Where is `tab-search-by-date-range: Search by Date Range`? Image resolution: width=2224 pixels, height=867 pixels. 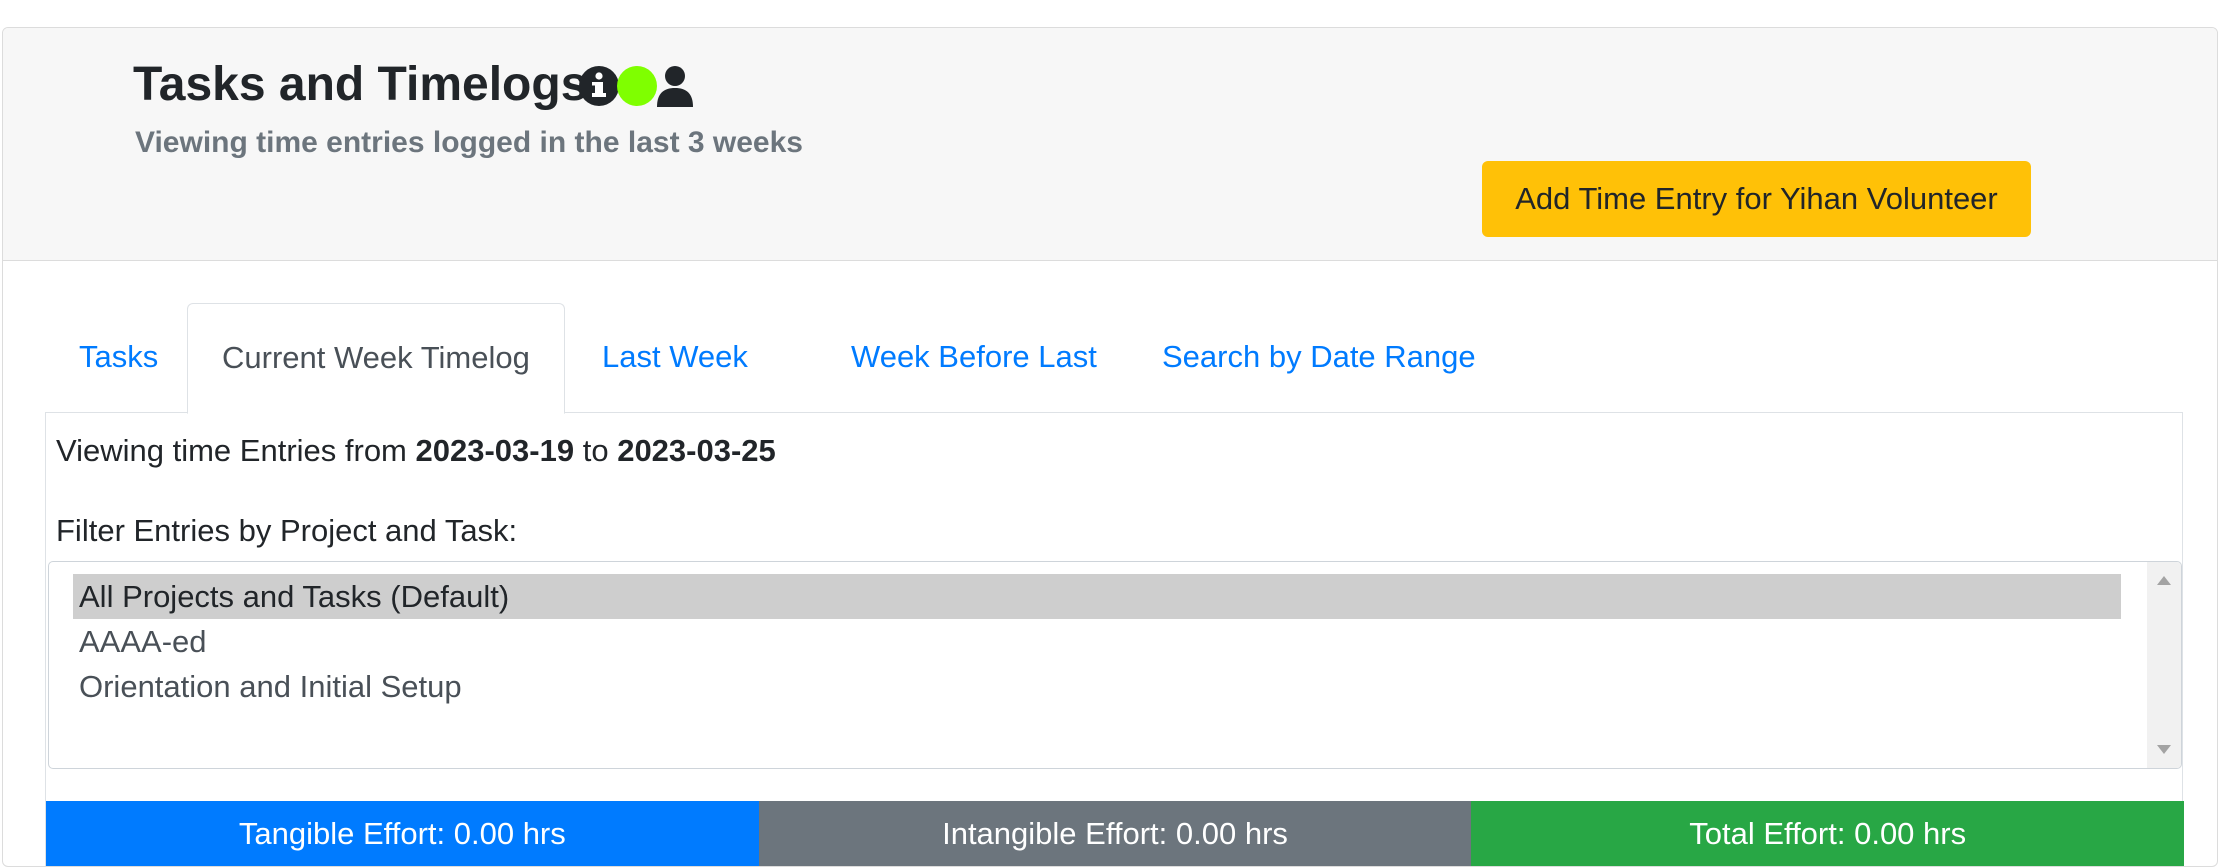
tab-search-by-date-range: Search by Date Range is located at coordinates (1319, 358).